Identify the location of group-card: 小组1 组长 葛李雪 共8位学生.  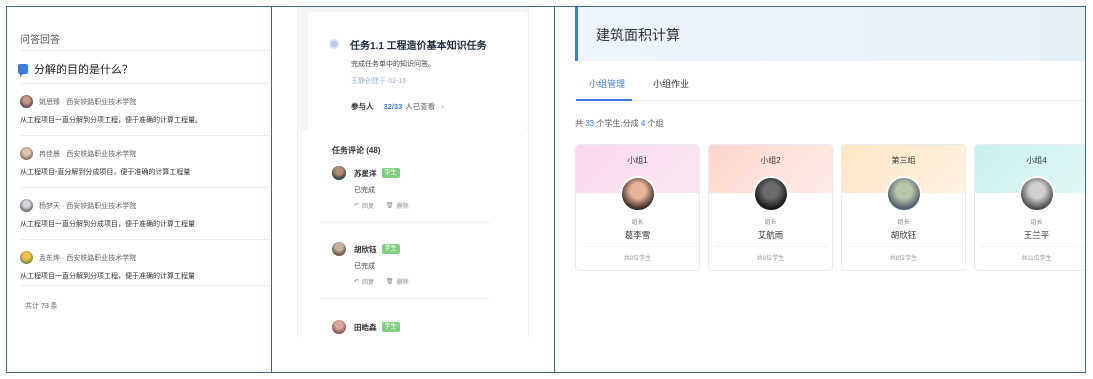
(637, 207).